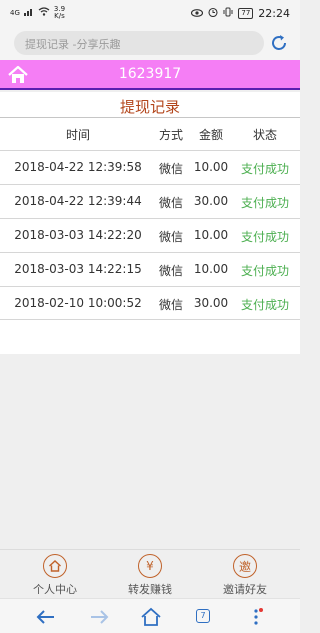 Image resolution: width=320 pixels, height=633 pixels. Describe the element at coordinates (78, 303) in the screenshot. I see `record-time: 2018-02-10 10:00:52` at that location.